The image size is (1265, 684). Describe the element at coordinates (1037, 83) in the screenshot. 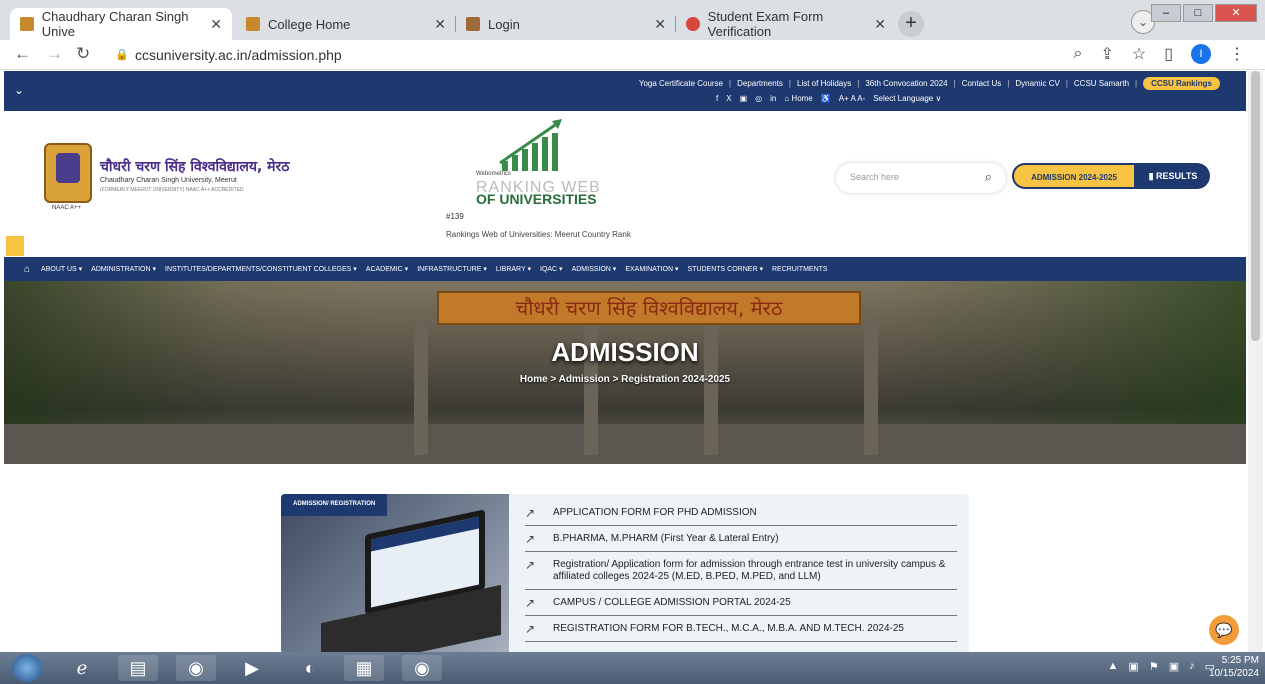

I see `top-link: Dynamic CV` at that location.